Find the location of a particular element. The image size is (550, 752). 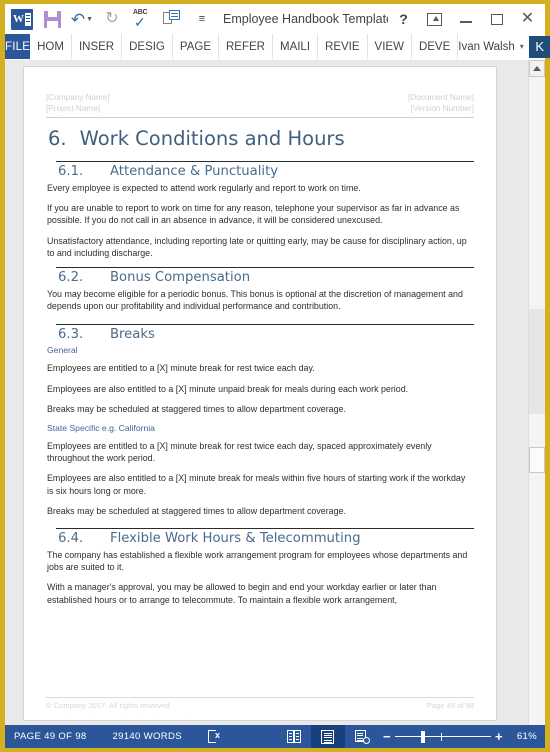

ribbon-display-icon is located at coordinates (434, 19).